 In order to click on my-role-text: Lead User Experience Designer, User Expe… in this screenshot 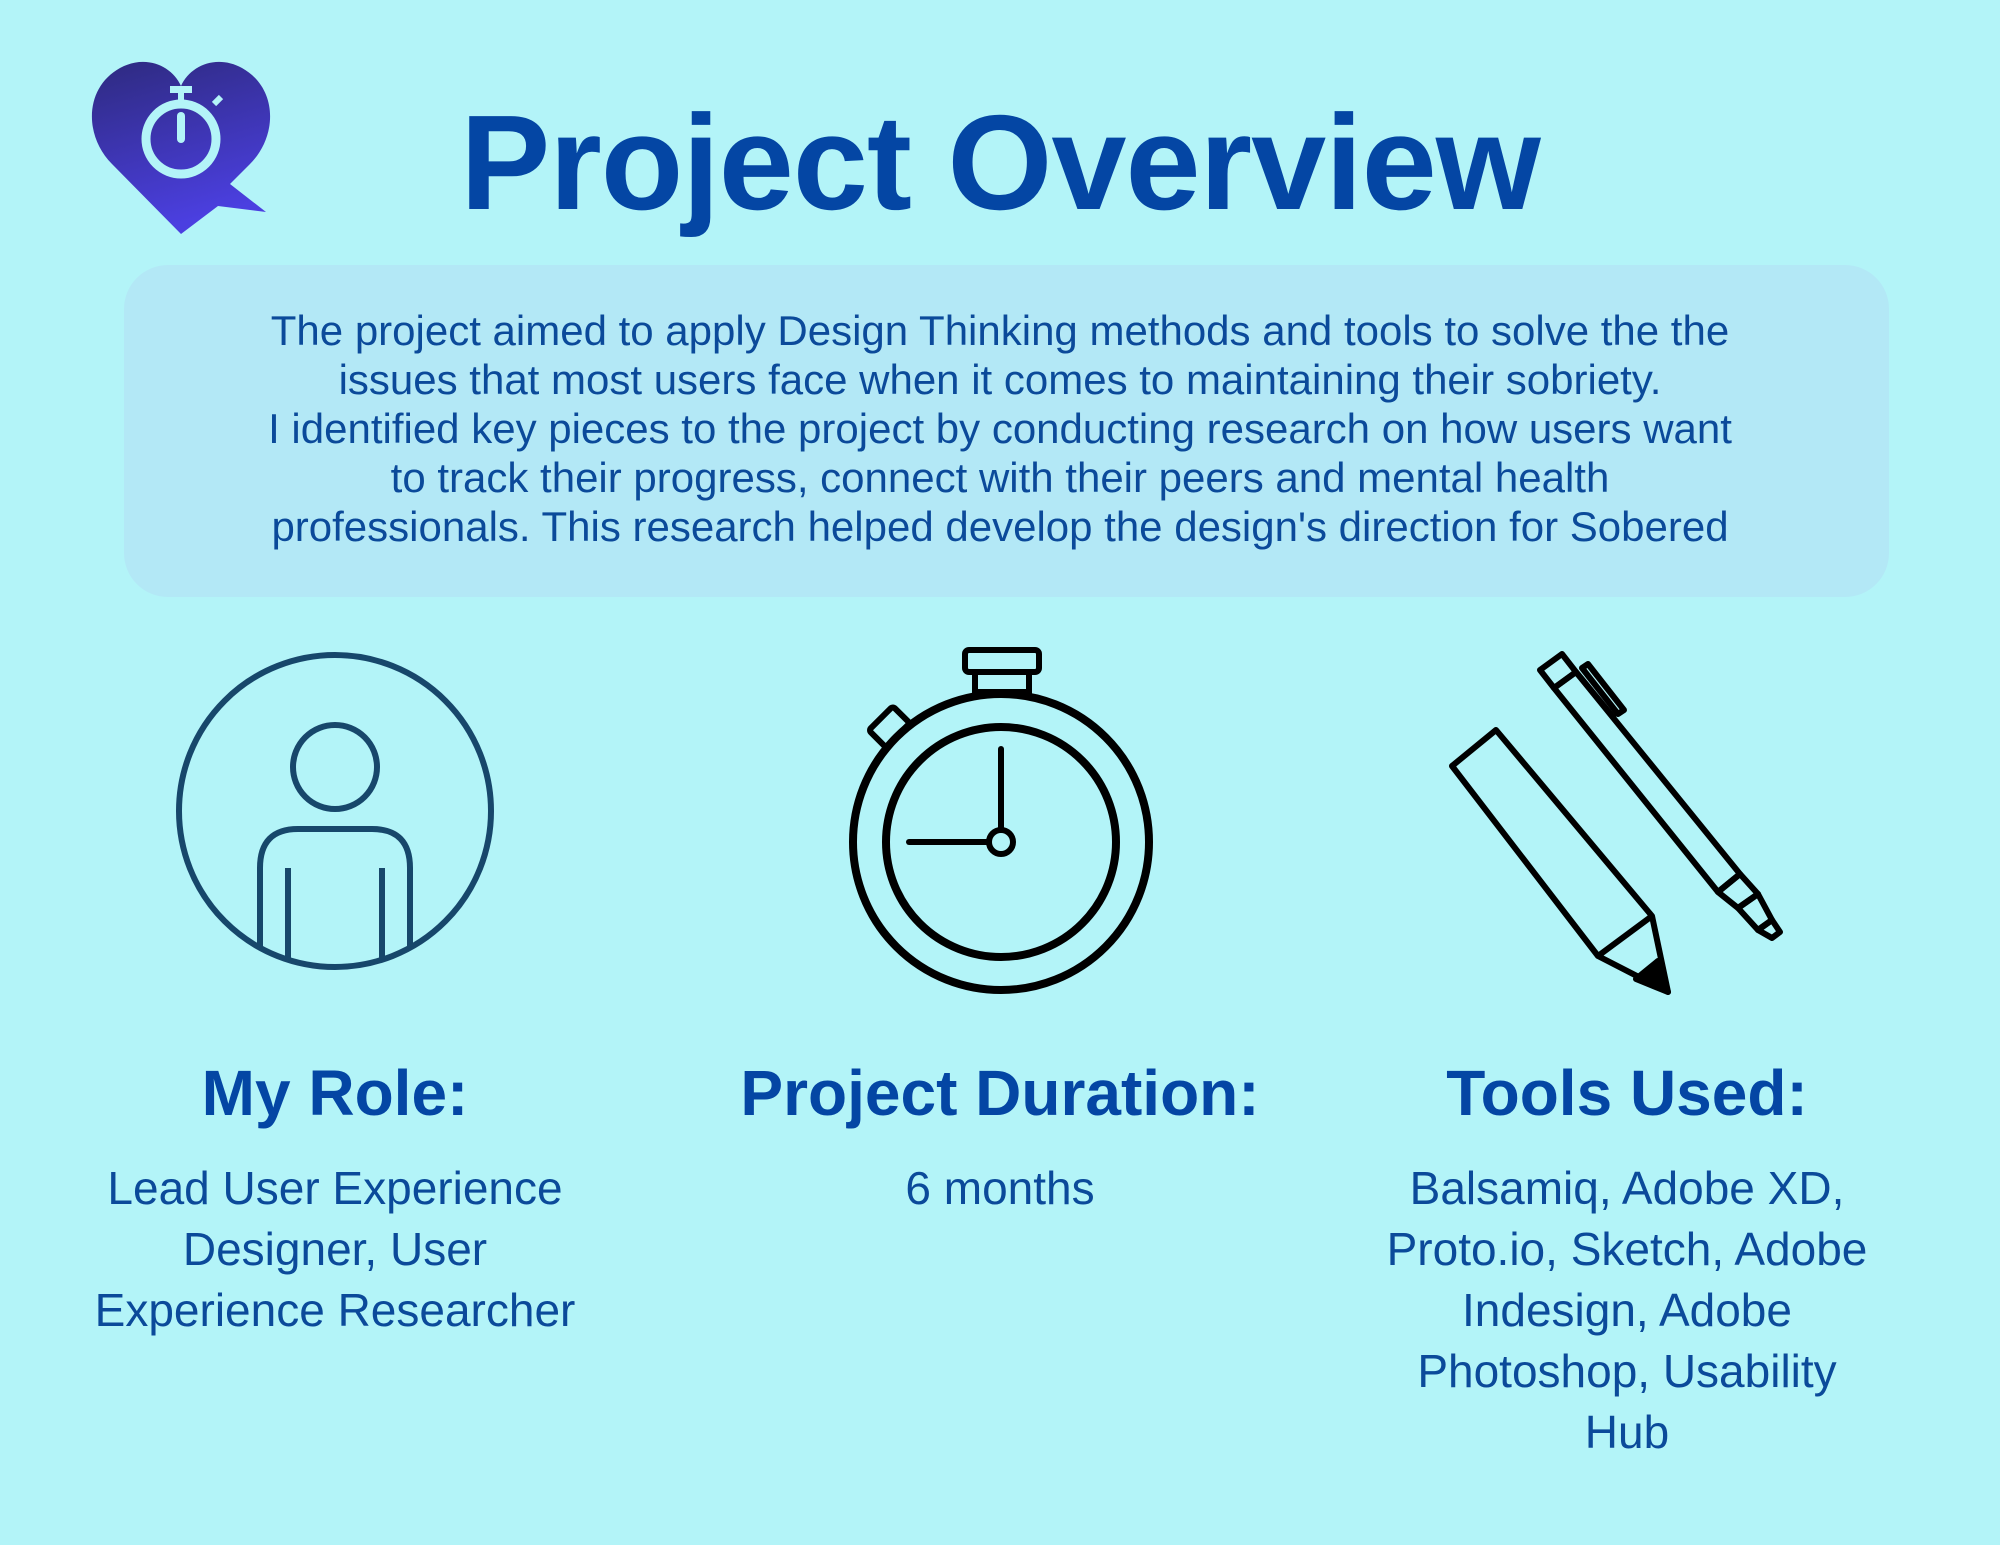, I will do `click(335, 1249)`.